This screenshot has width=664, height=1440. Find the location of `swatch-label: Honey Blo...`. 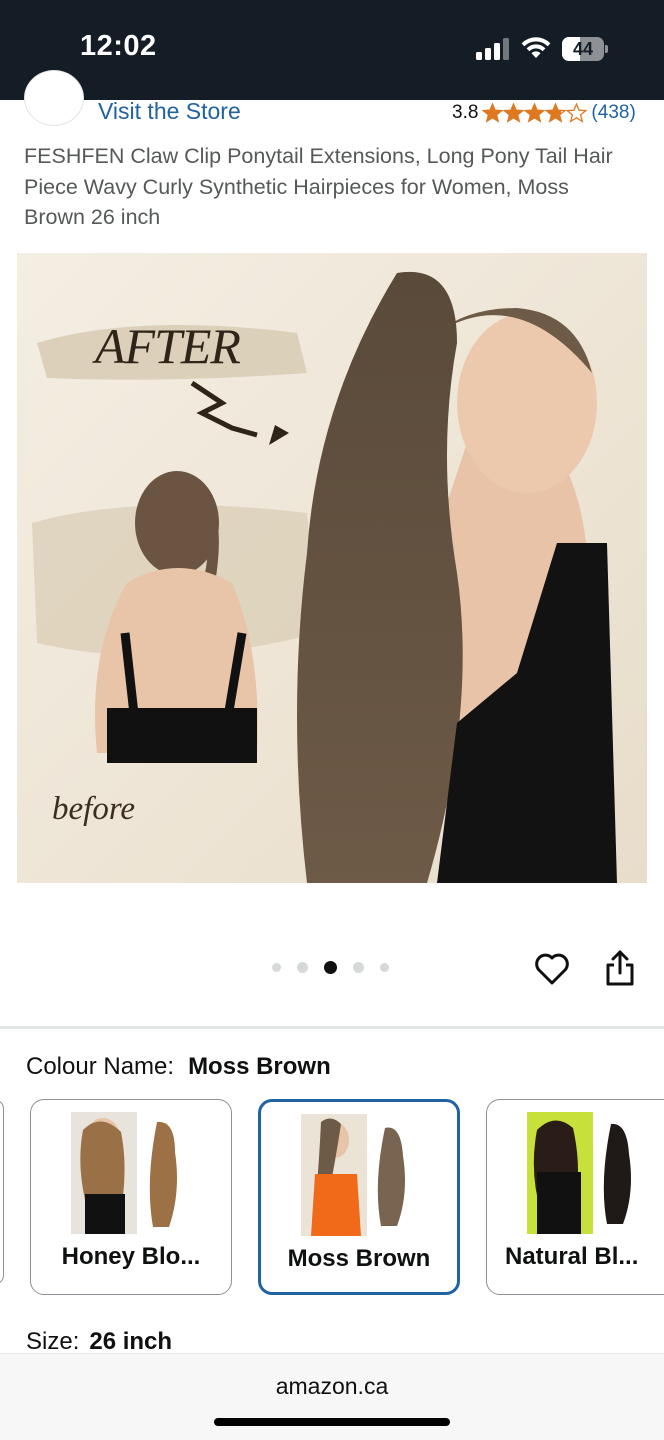

swatch-label: Honey Blo... is located at coordinates (131, 1256).